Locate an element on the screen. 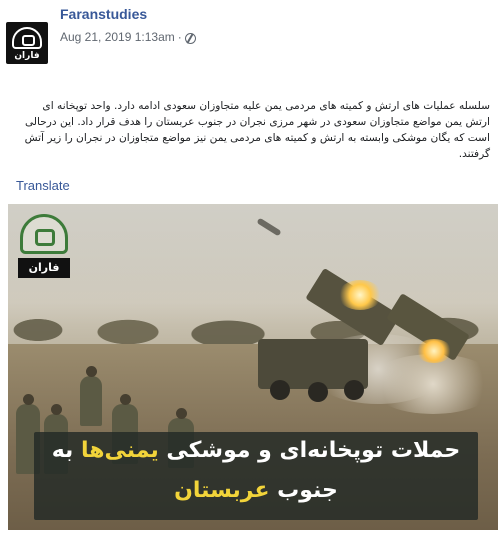 Image resolution: width=504 pixels, height=540 pixels. page-avatar: فاران is located at coordinates (27, 43).